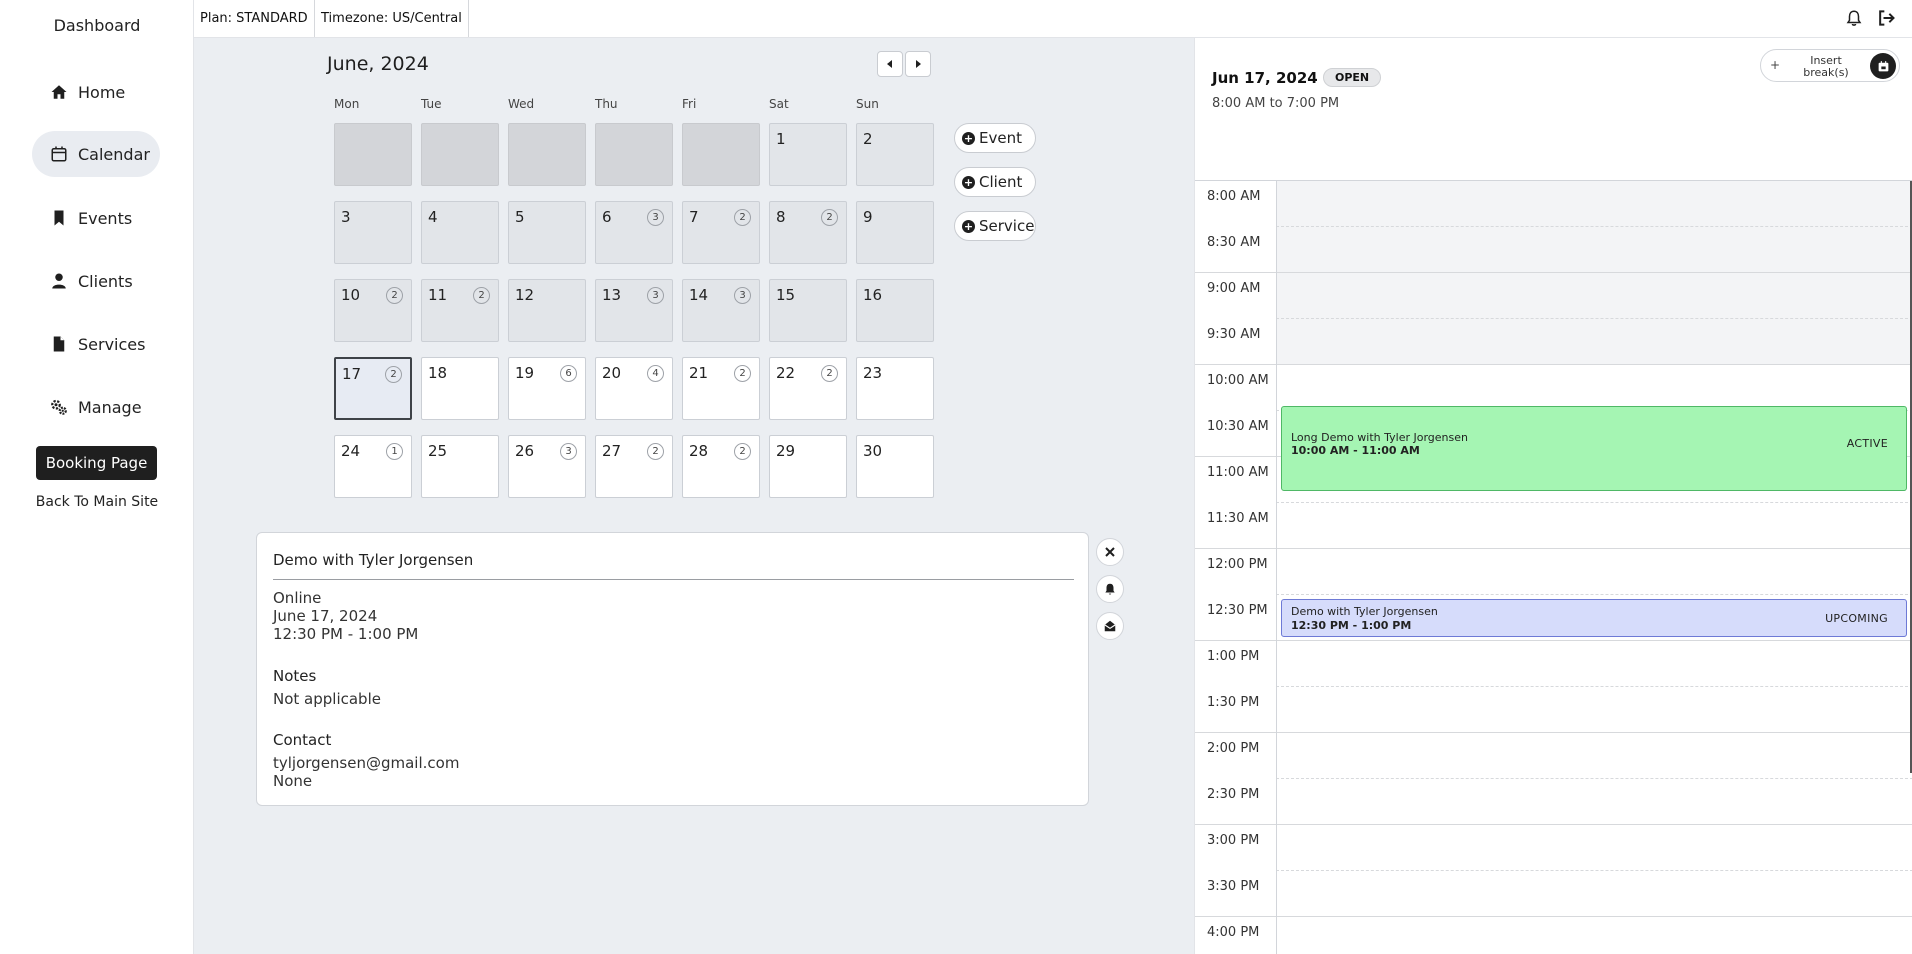 This screenshot has height=954, width=1912. I want to click on sidebar-item-label: Manage, so click(110, 407).